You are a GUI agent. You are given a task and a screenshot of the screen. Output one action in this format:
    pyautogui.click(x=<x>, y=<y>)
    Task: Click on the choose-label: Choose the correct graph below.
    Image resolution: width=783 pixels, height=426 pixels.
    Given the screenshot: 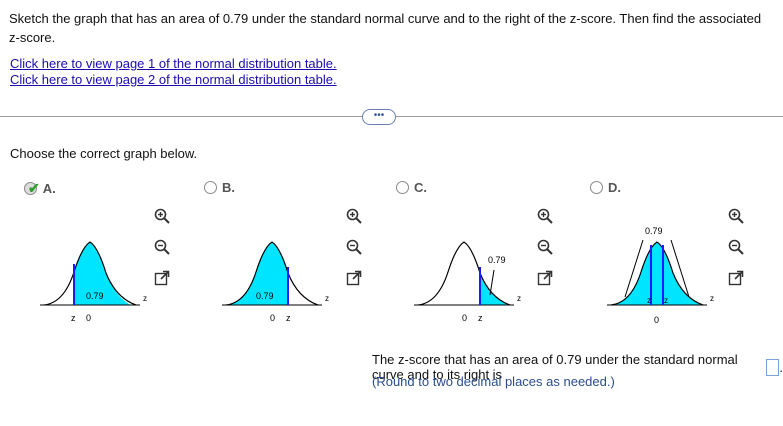 What is the action you would take?
    pyautogui.click(x=104, y=153)
    